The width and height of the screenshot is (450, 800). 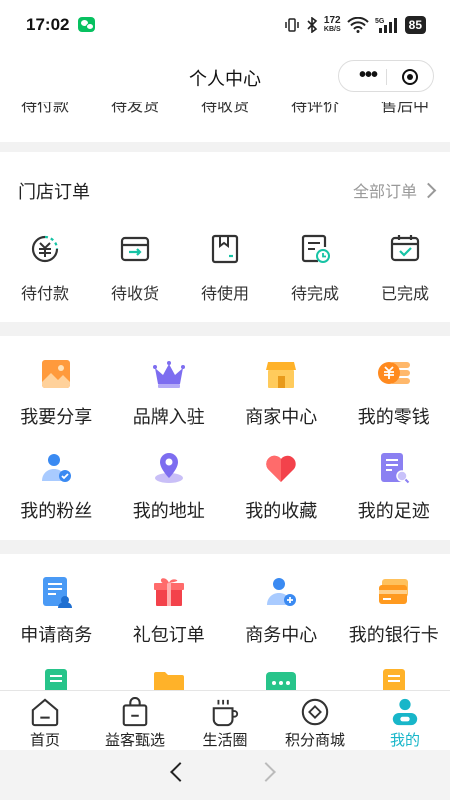 I want to click on battery-indicator: 85, so click(x=415, y=25).